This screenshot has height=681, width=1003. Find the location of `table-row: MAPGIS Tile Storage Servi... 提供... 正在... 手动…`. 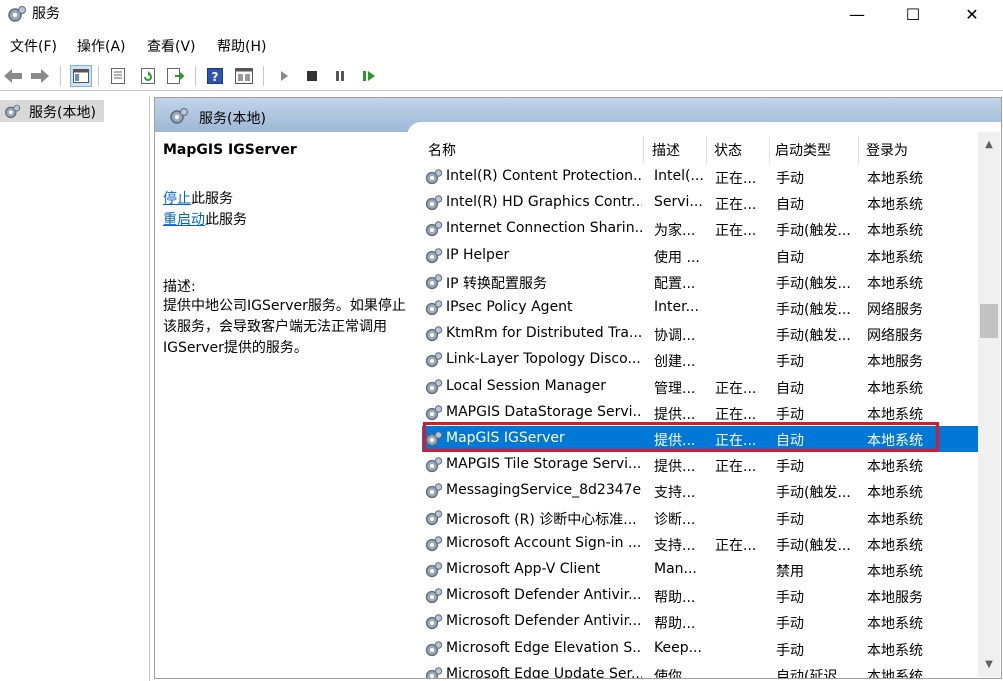

table-row: MAPGIS Tile Storage Servi... 提供... 正在... 手动… is located at coordinates (702, 465).